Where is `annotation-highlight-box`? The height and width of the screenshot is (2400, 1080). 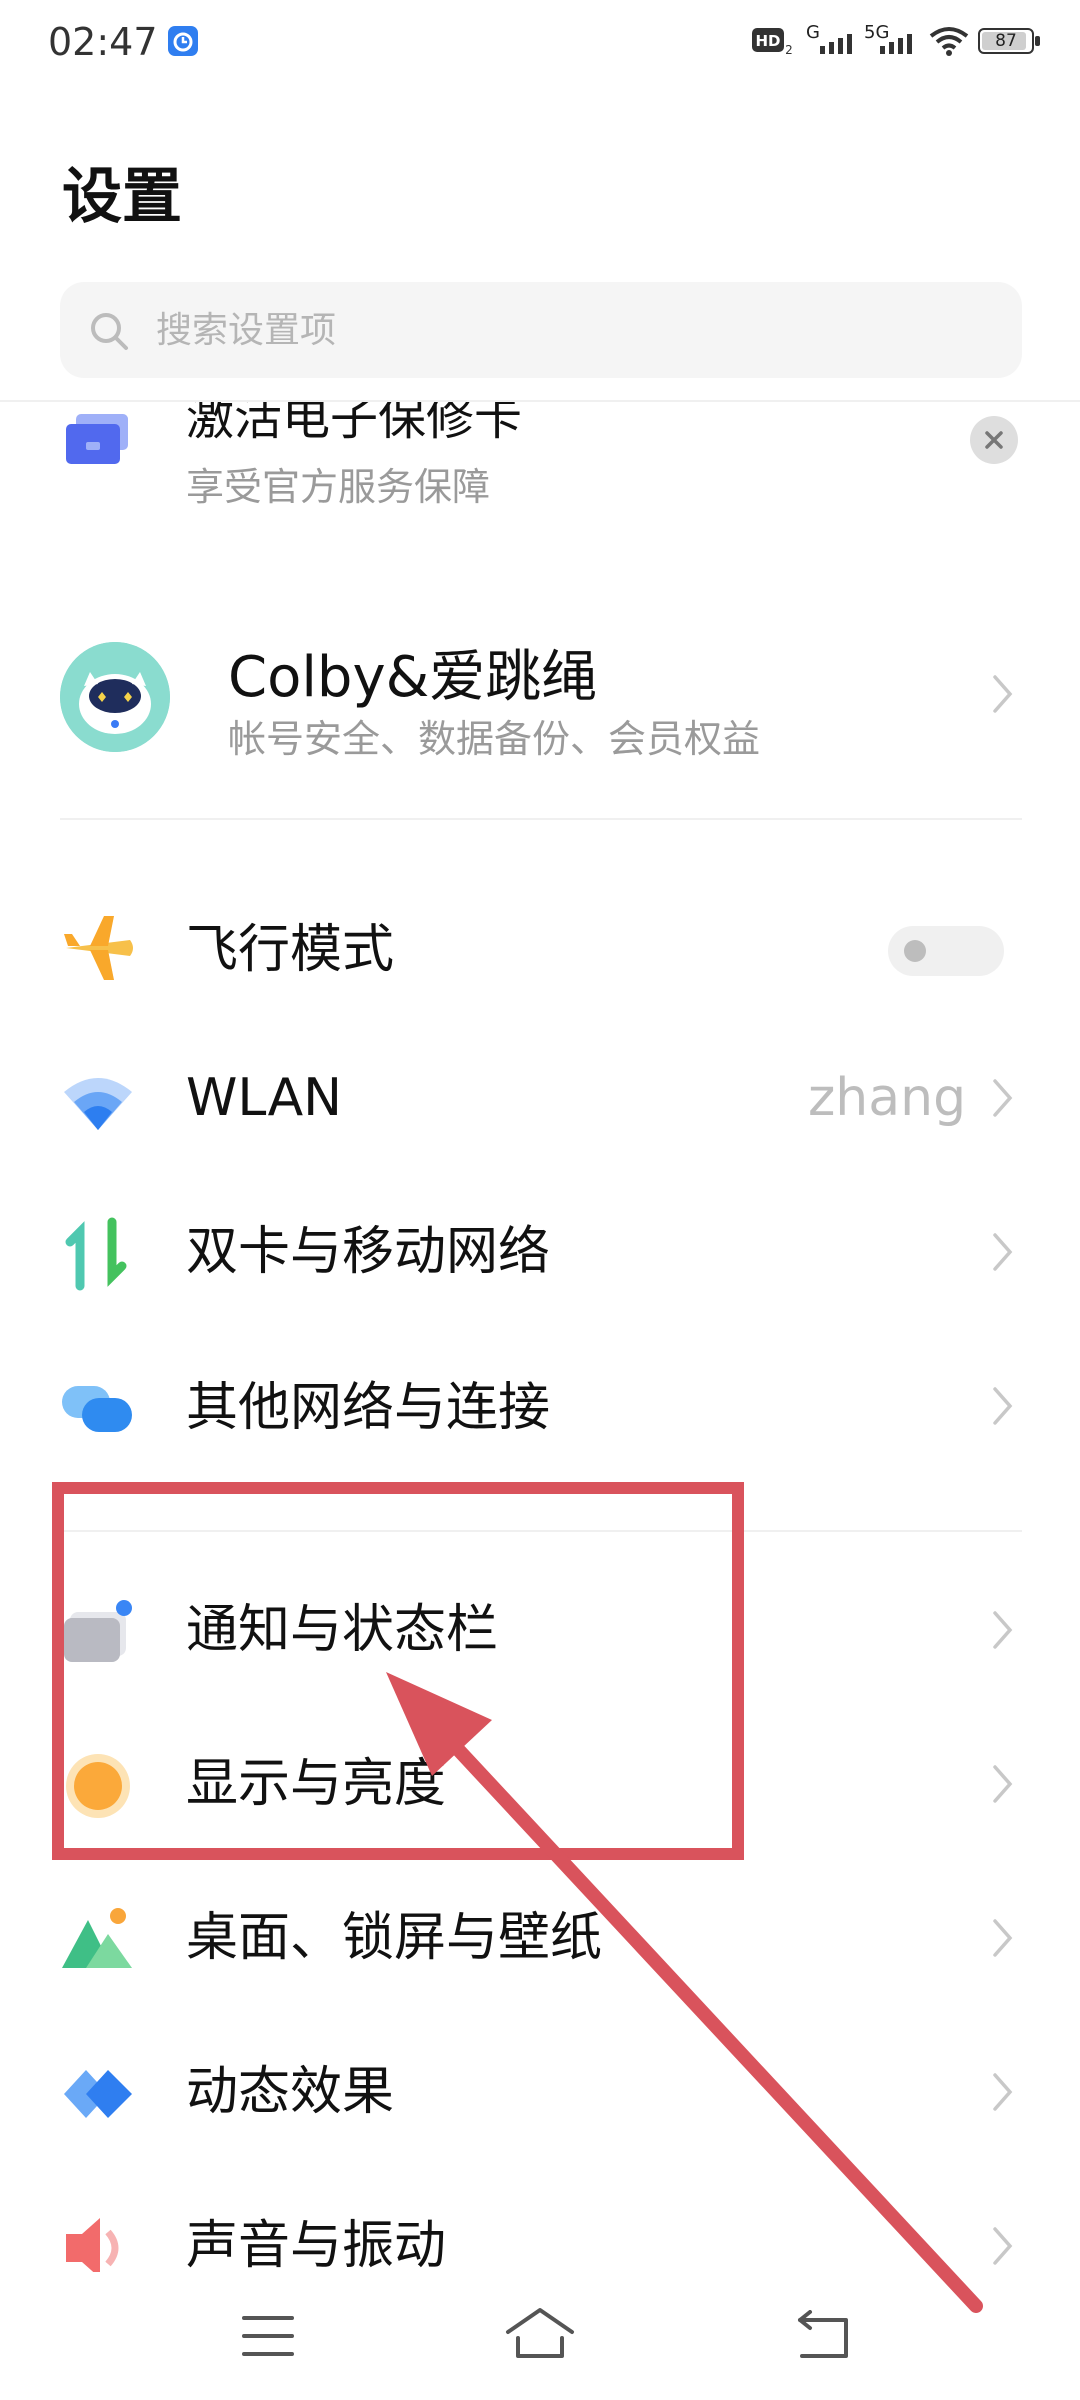
annotation-highlight-box is located at coordinates (398, 1671).